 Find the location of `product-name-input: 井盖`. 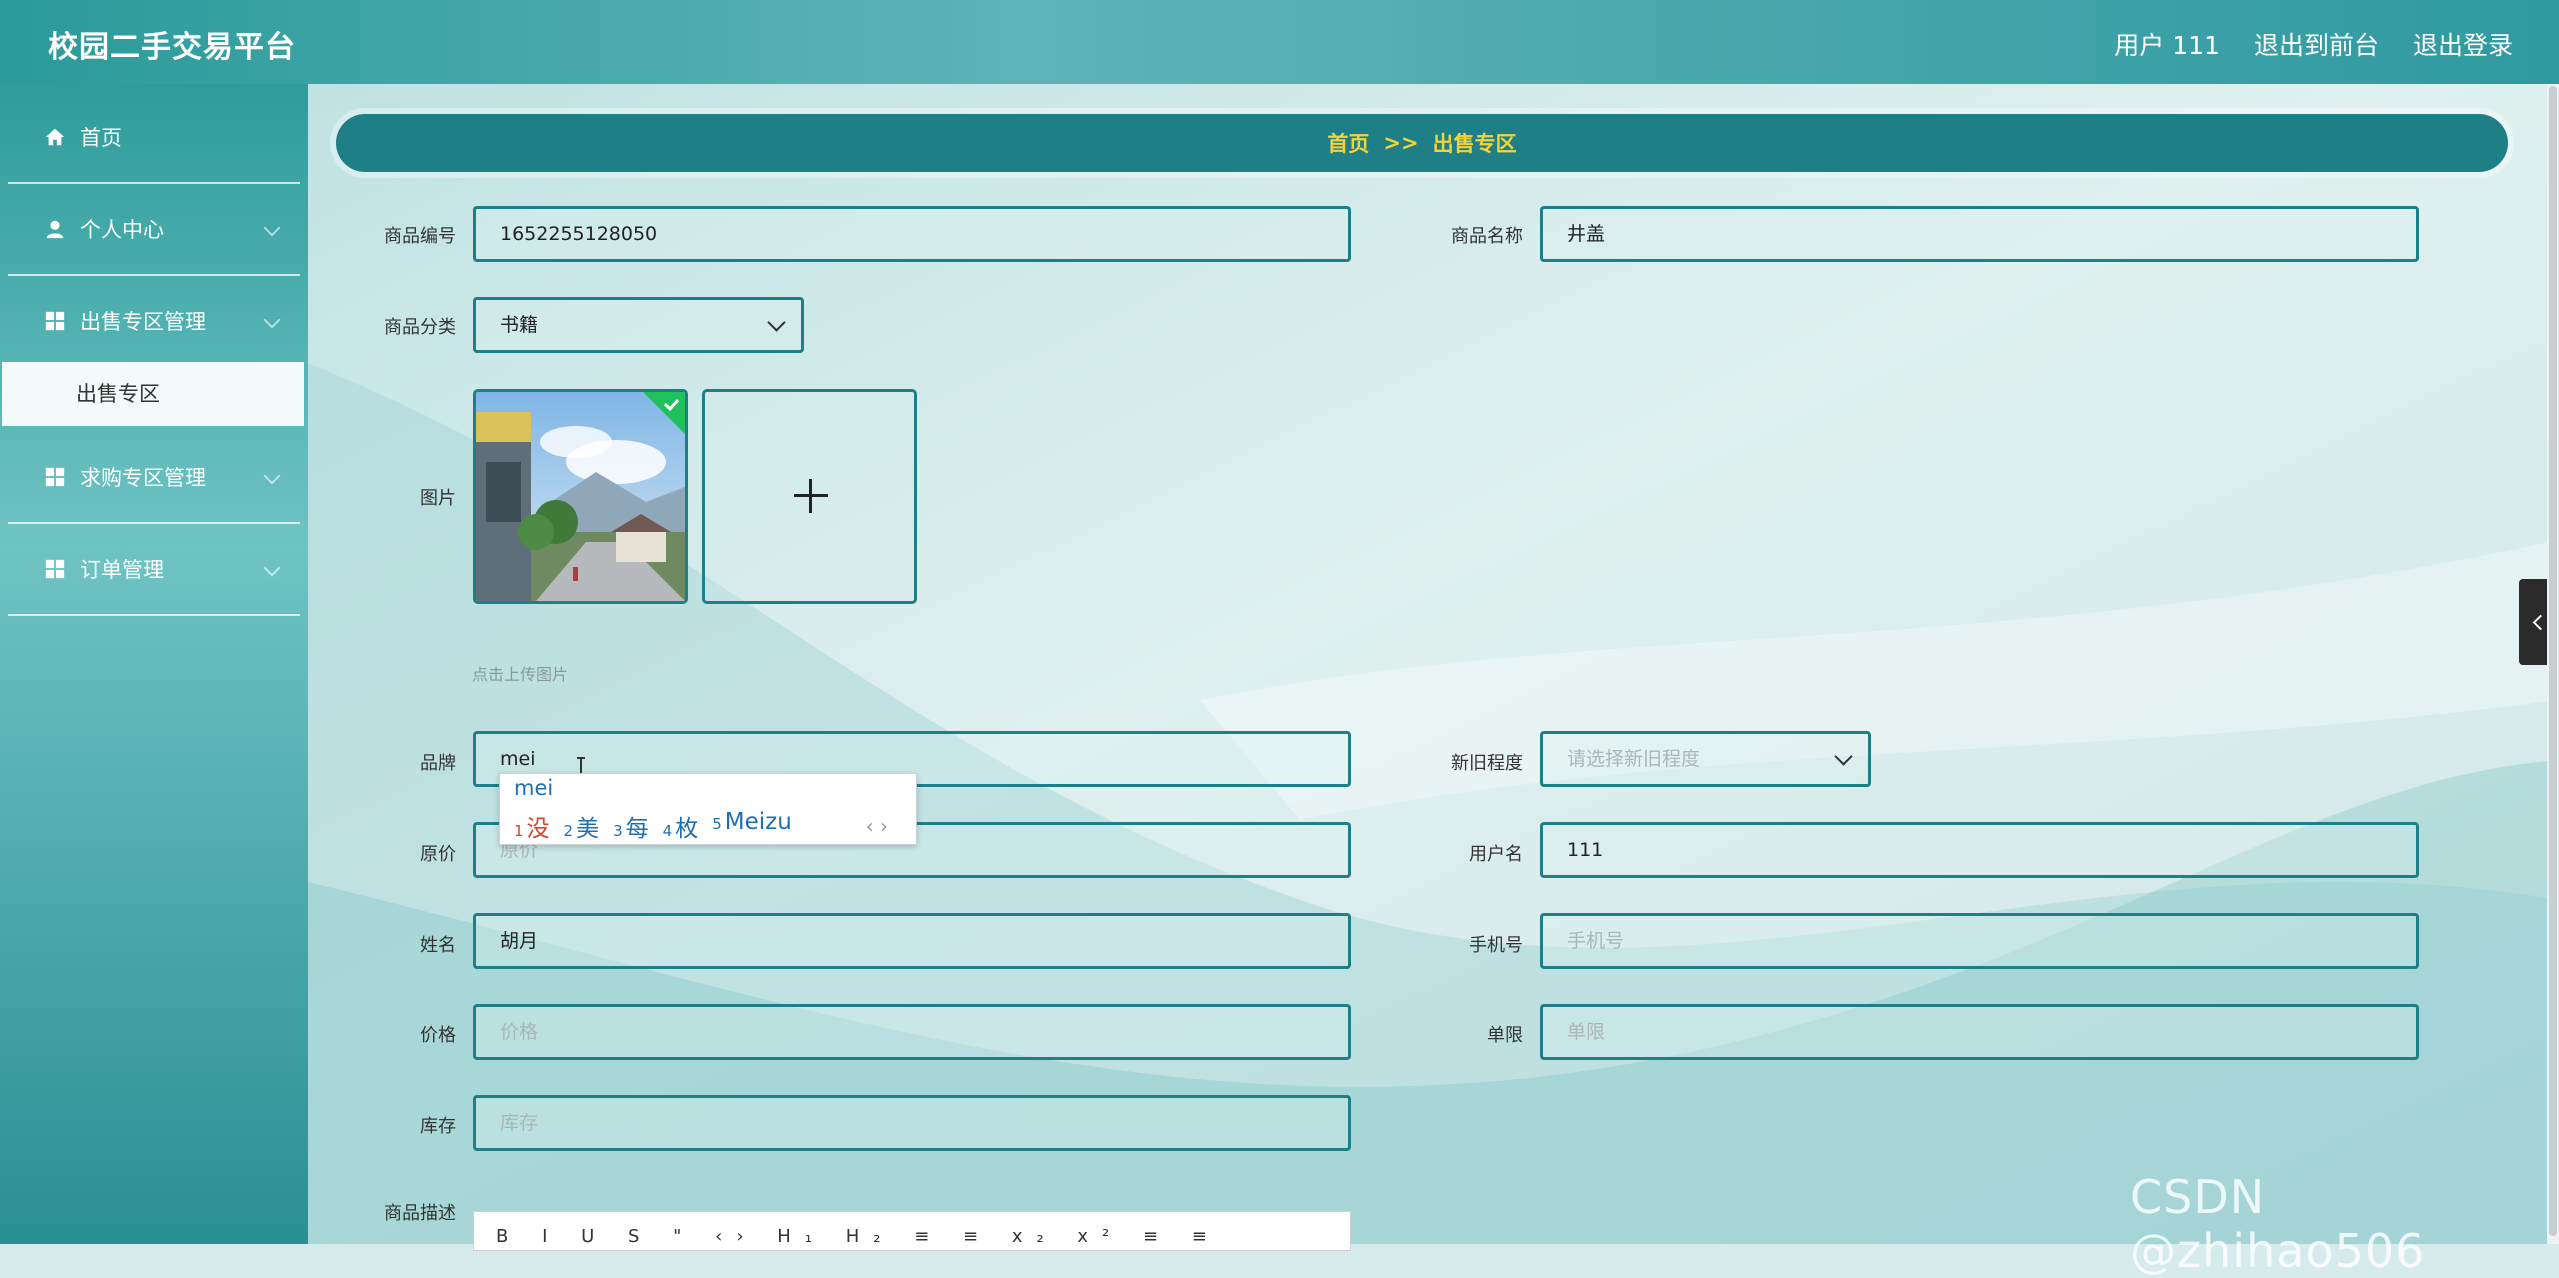

product-name-input: 井盖 is located at coordinates (1979, 234).